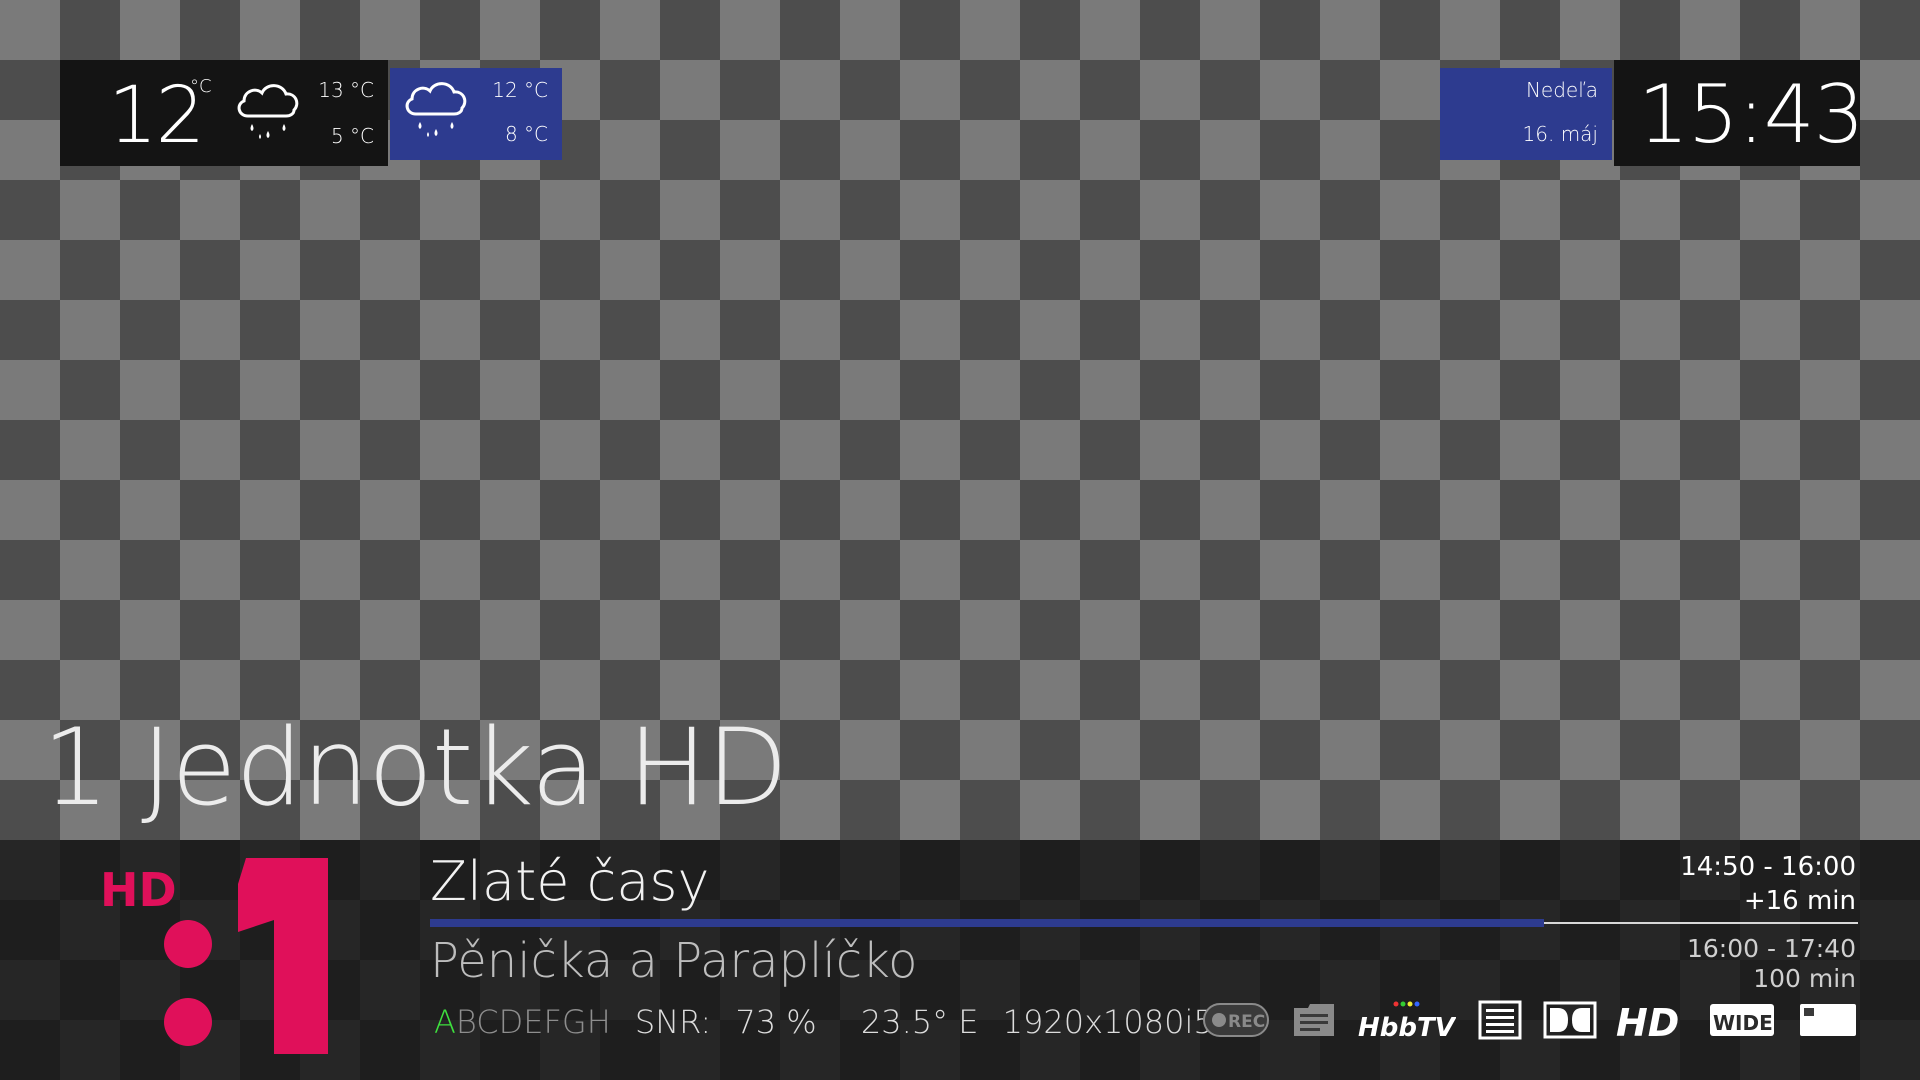 The width and height of the screenshot is (1920, 1080). What do you see at coordinates (188, 1022) in the screenshot?
I see `logo-colon-dot-bottom` at bounding box center [188, 1022].